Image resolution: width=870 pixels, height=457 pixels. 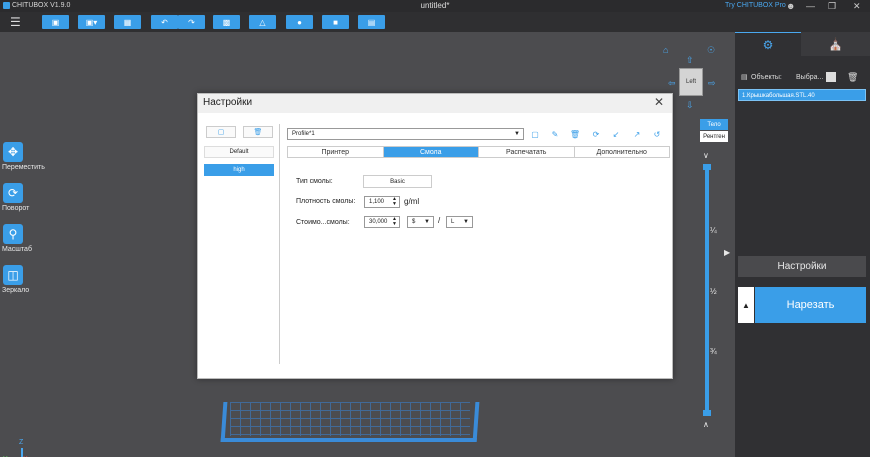 I want to click on objects-list-icon: ▤, so click(x=744, y=77).